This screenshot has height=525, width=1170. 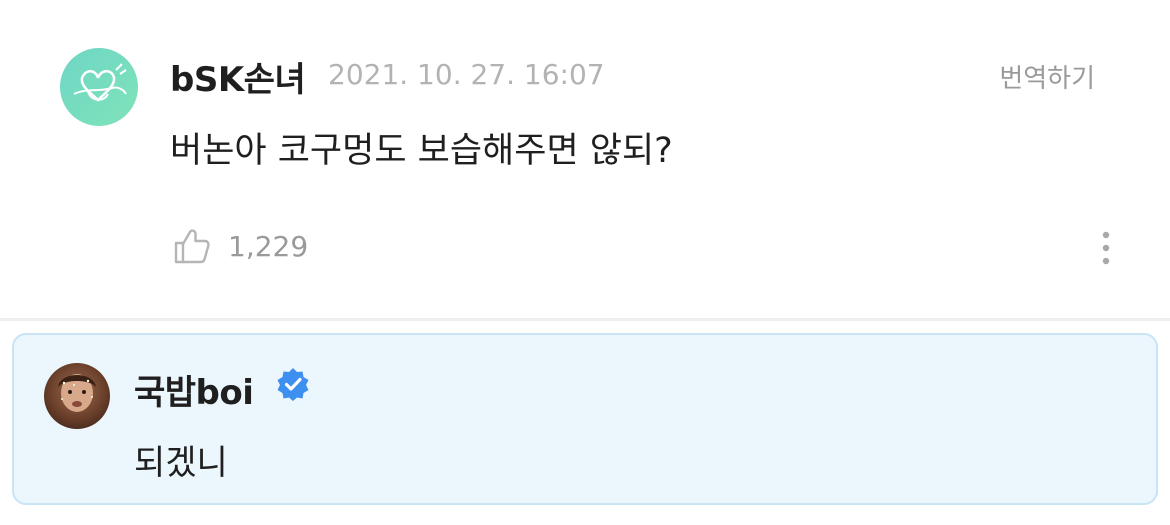 I want to click on section-divider, so click(x=585, y=319).